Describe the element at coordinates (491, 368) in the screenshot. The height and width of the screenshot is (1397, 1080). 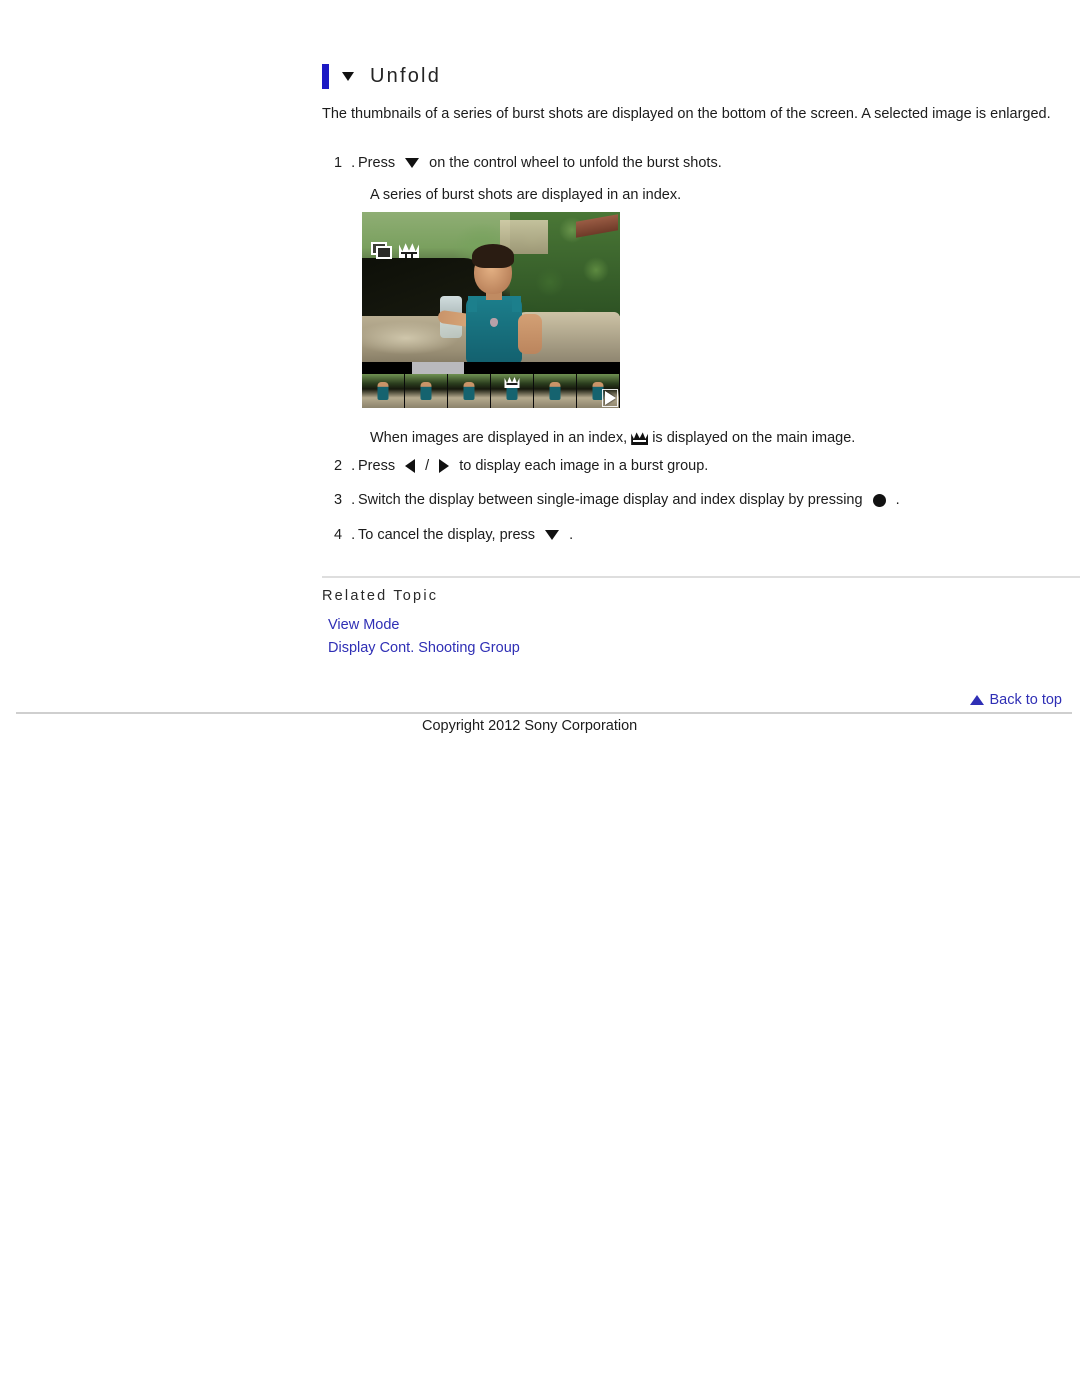
I see `filmstrip-track` at that location.